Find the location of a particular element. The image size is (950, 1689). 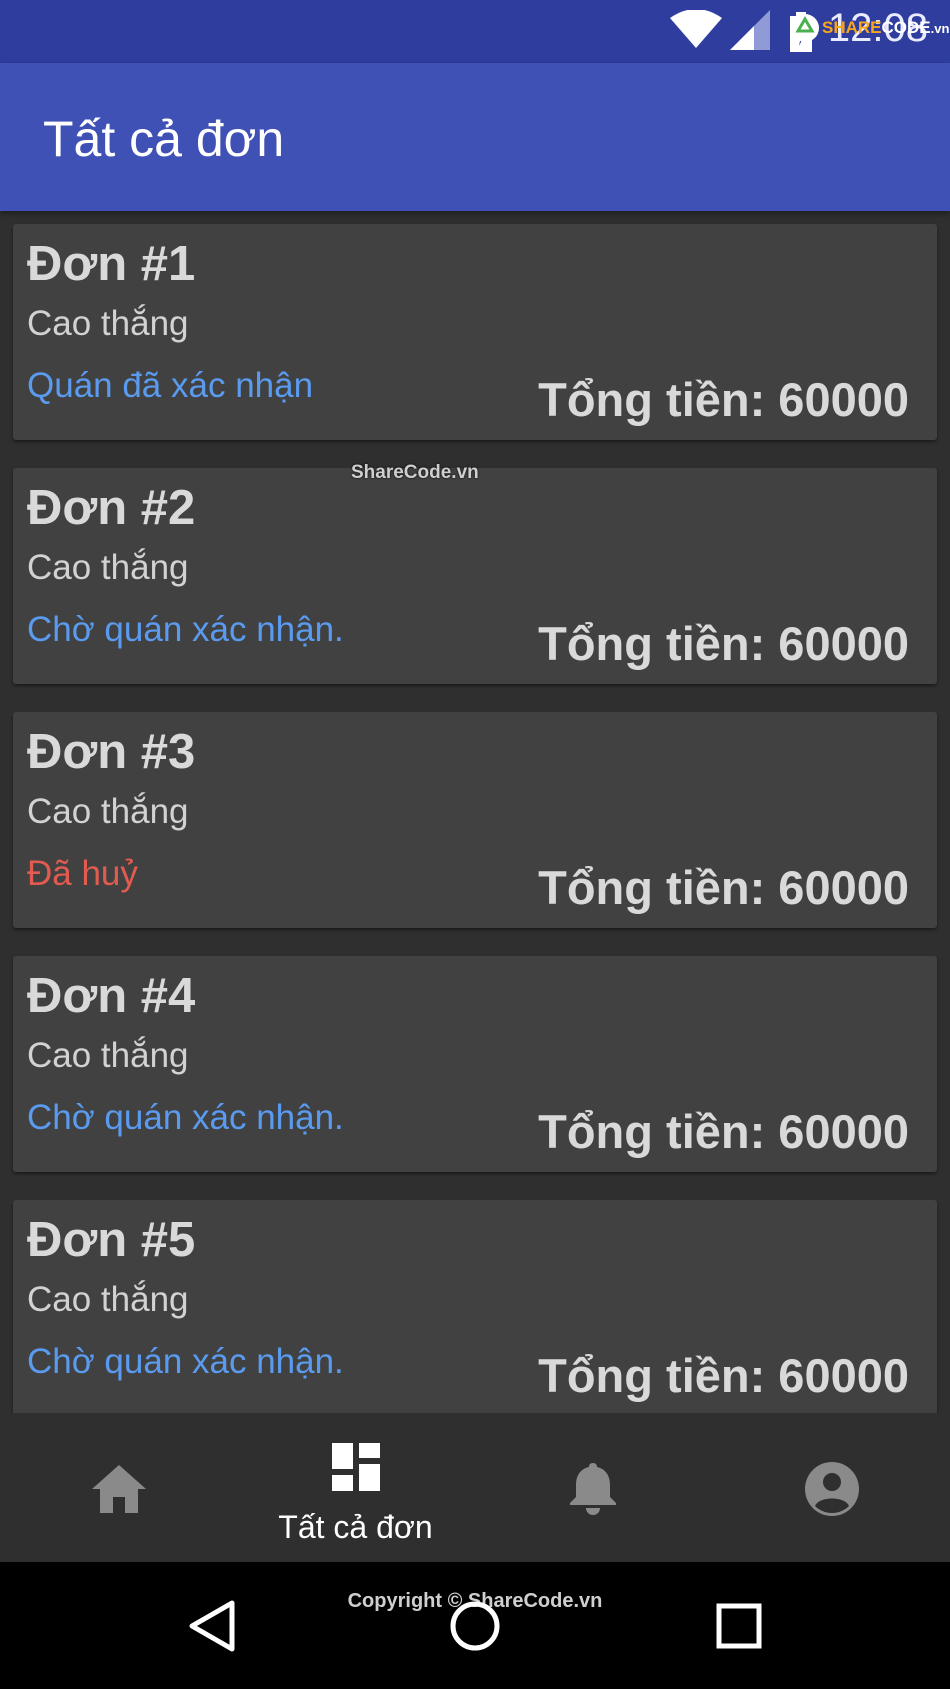

logo-share: SHARE is located at coordinates (852, 27).